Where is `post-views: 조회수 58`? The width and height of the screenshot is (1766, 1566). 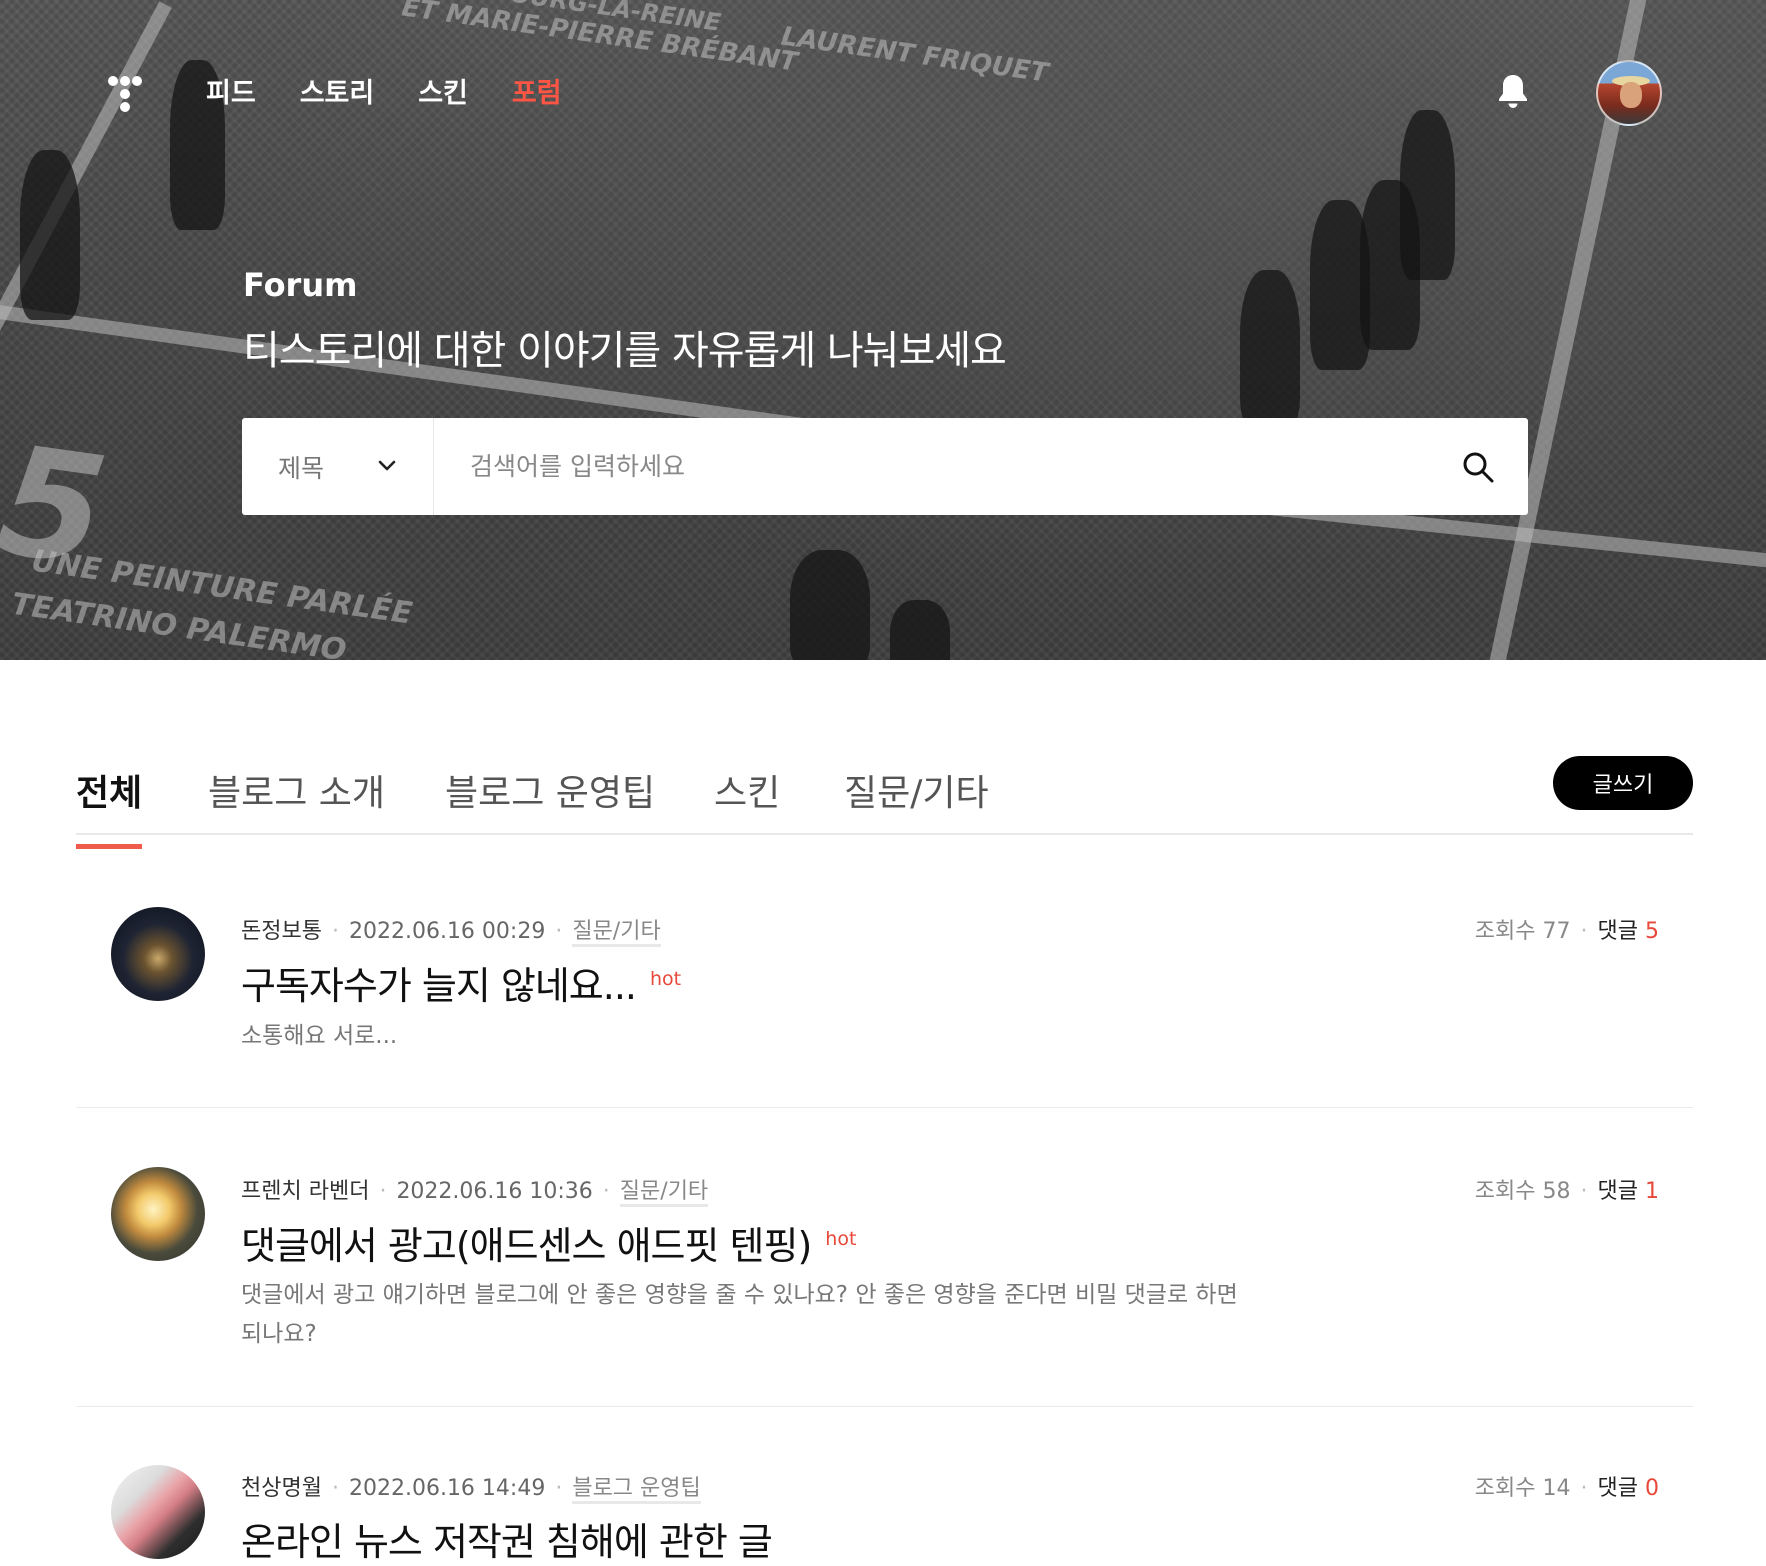
post-views: 조회수 58 is located at coordinates (1522, 1191).